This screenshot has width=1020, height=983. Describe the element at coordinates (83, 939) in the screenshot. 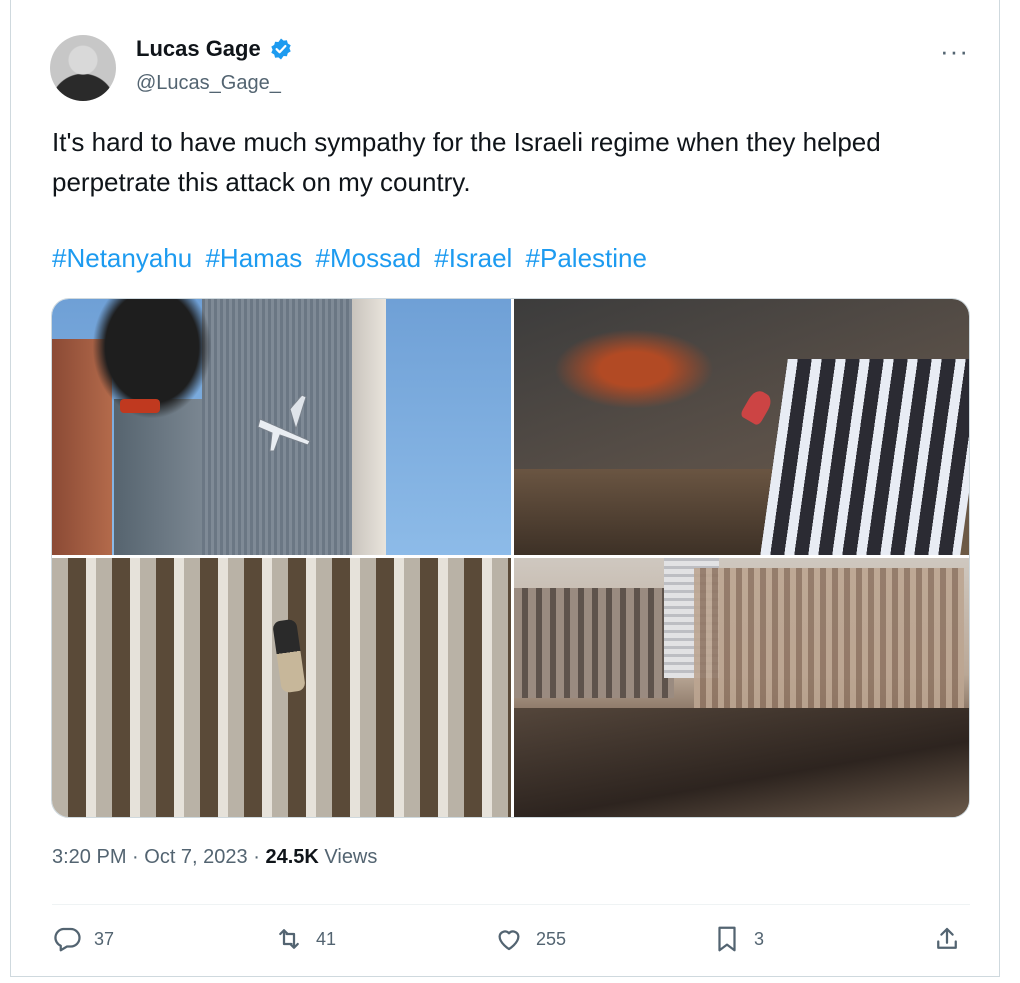

I see `reply-button: 37` at that location.